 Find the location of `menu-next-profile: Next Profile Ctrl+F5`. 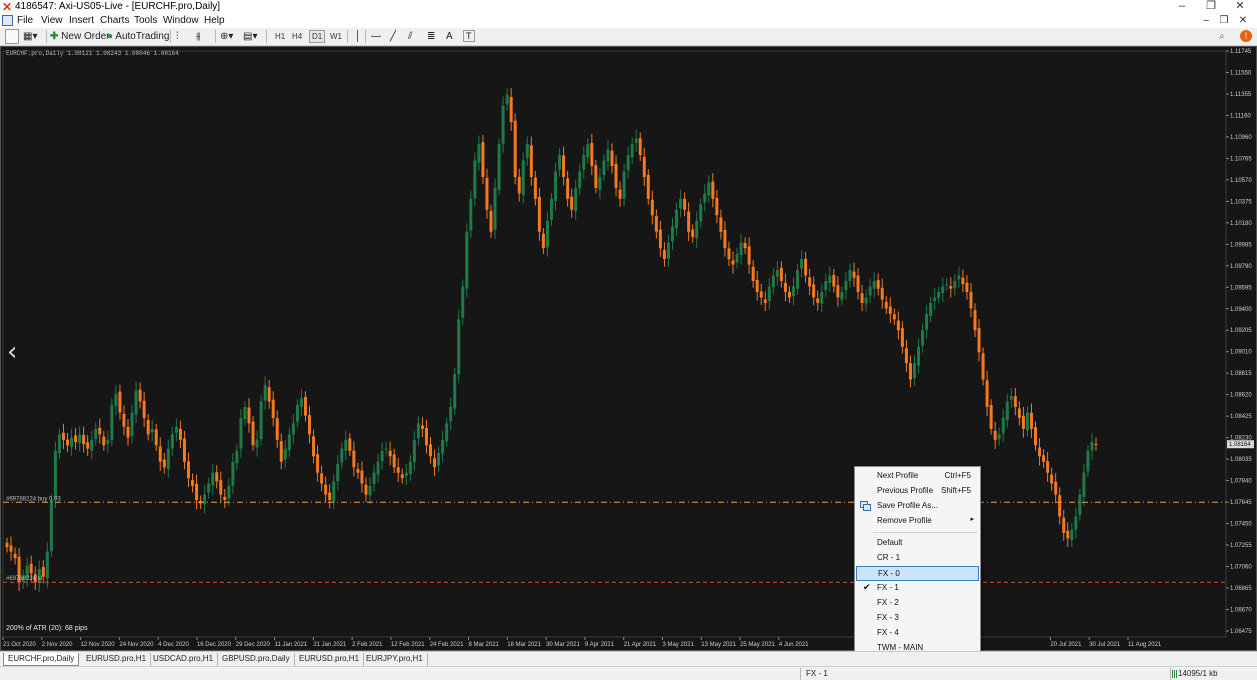

menu-next-profile: Next Profile Ctrl+F5 is located at coordinates (917, 476).